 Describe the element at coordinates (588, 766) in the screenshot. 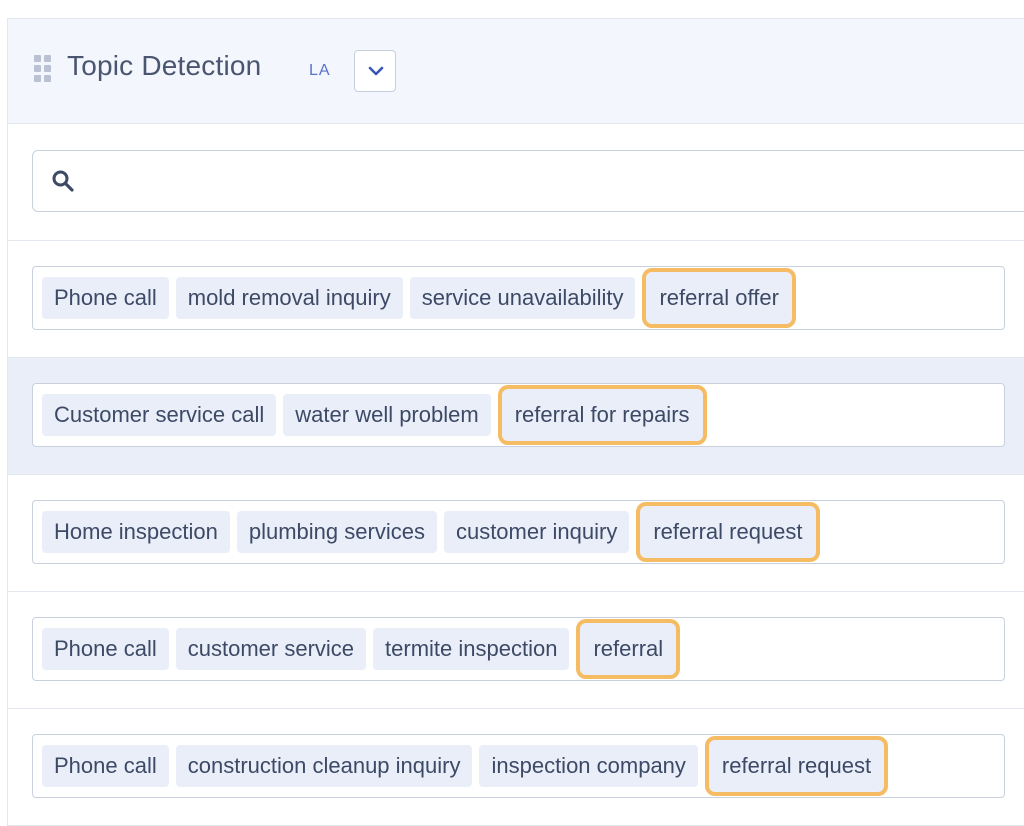

I see `topic-tag: inspection company` at that location.